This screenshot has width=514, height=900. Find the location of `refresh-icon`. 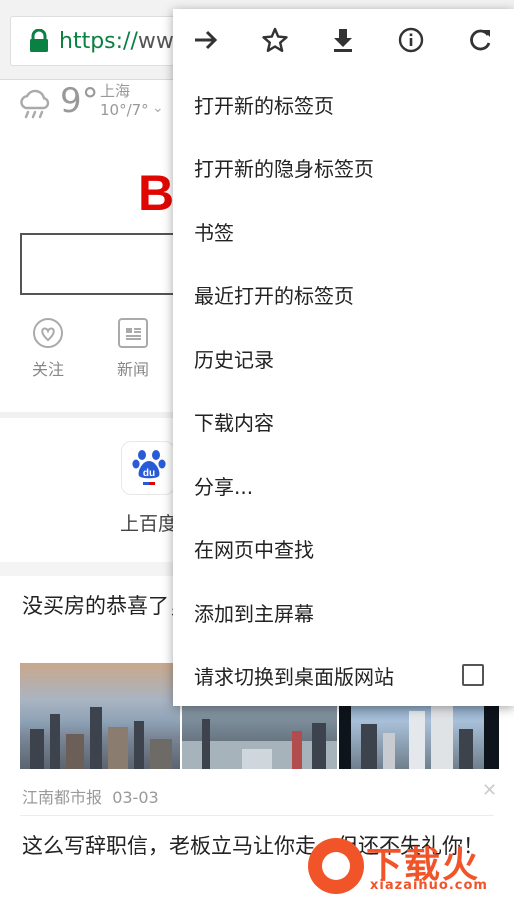

refresh-icon is located at coordinates (480, 40).